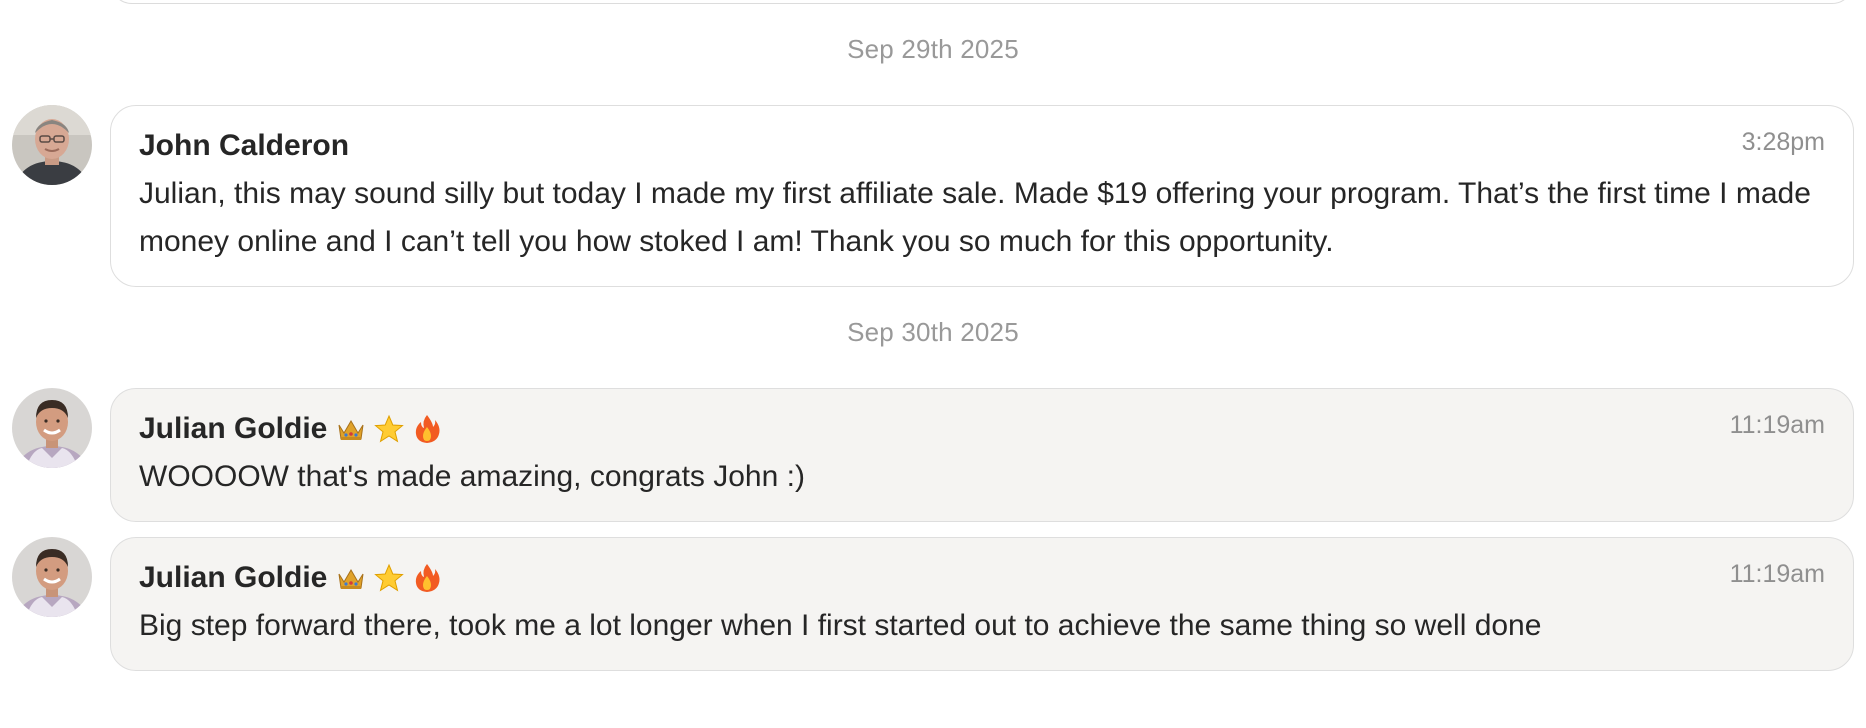  Describe the element at coordinates (1783, 142) in the screenshot. I see `message-time: 3:28pm` at that location.